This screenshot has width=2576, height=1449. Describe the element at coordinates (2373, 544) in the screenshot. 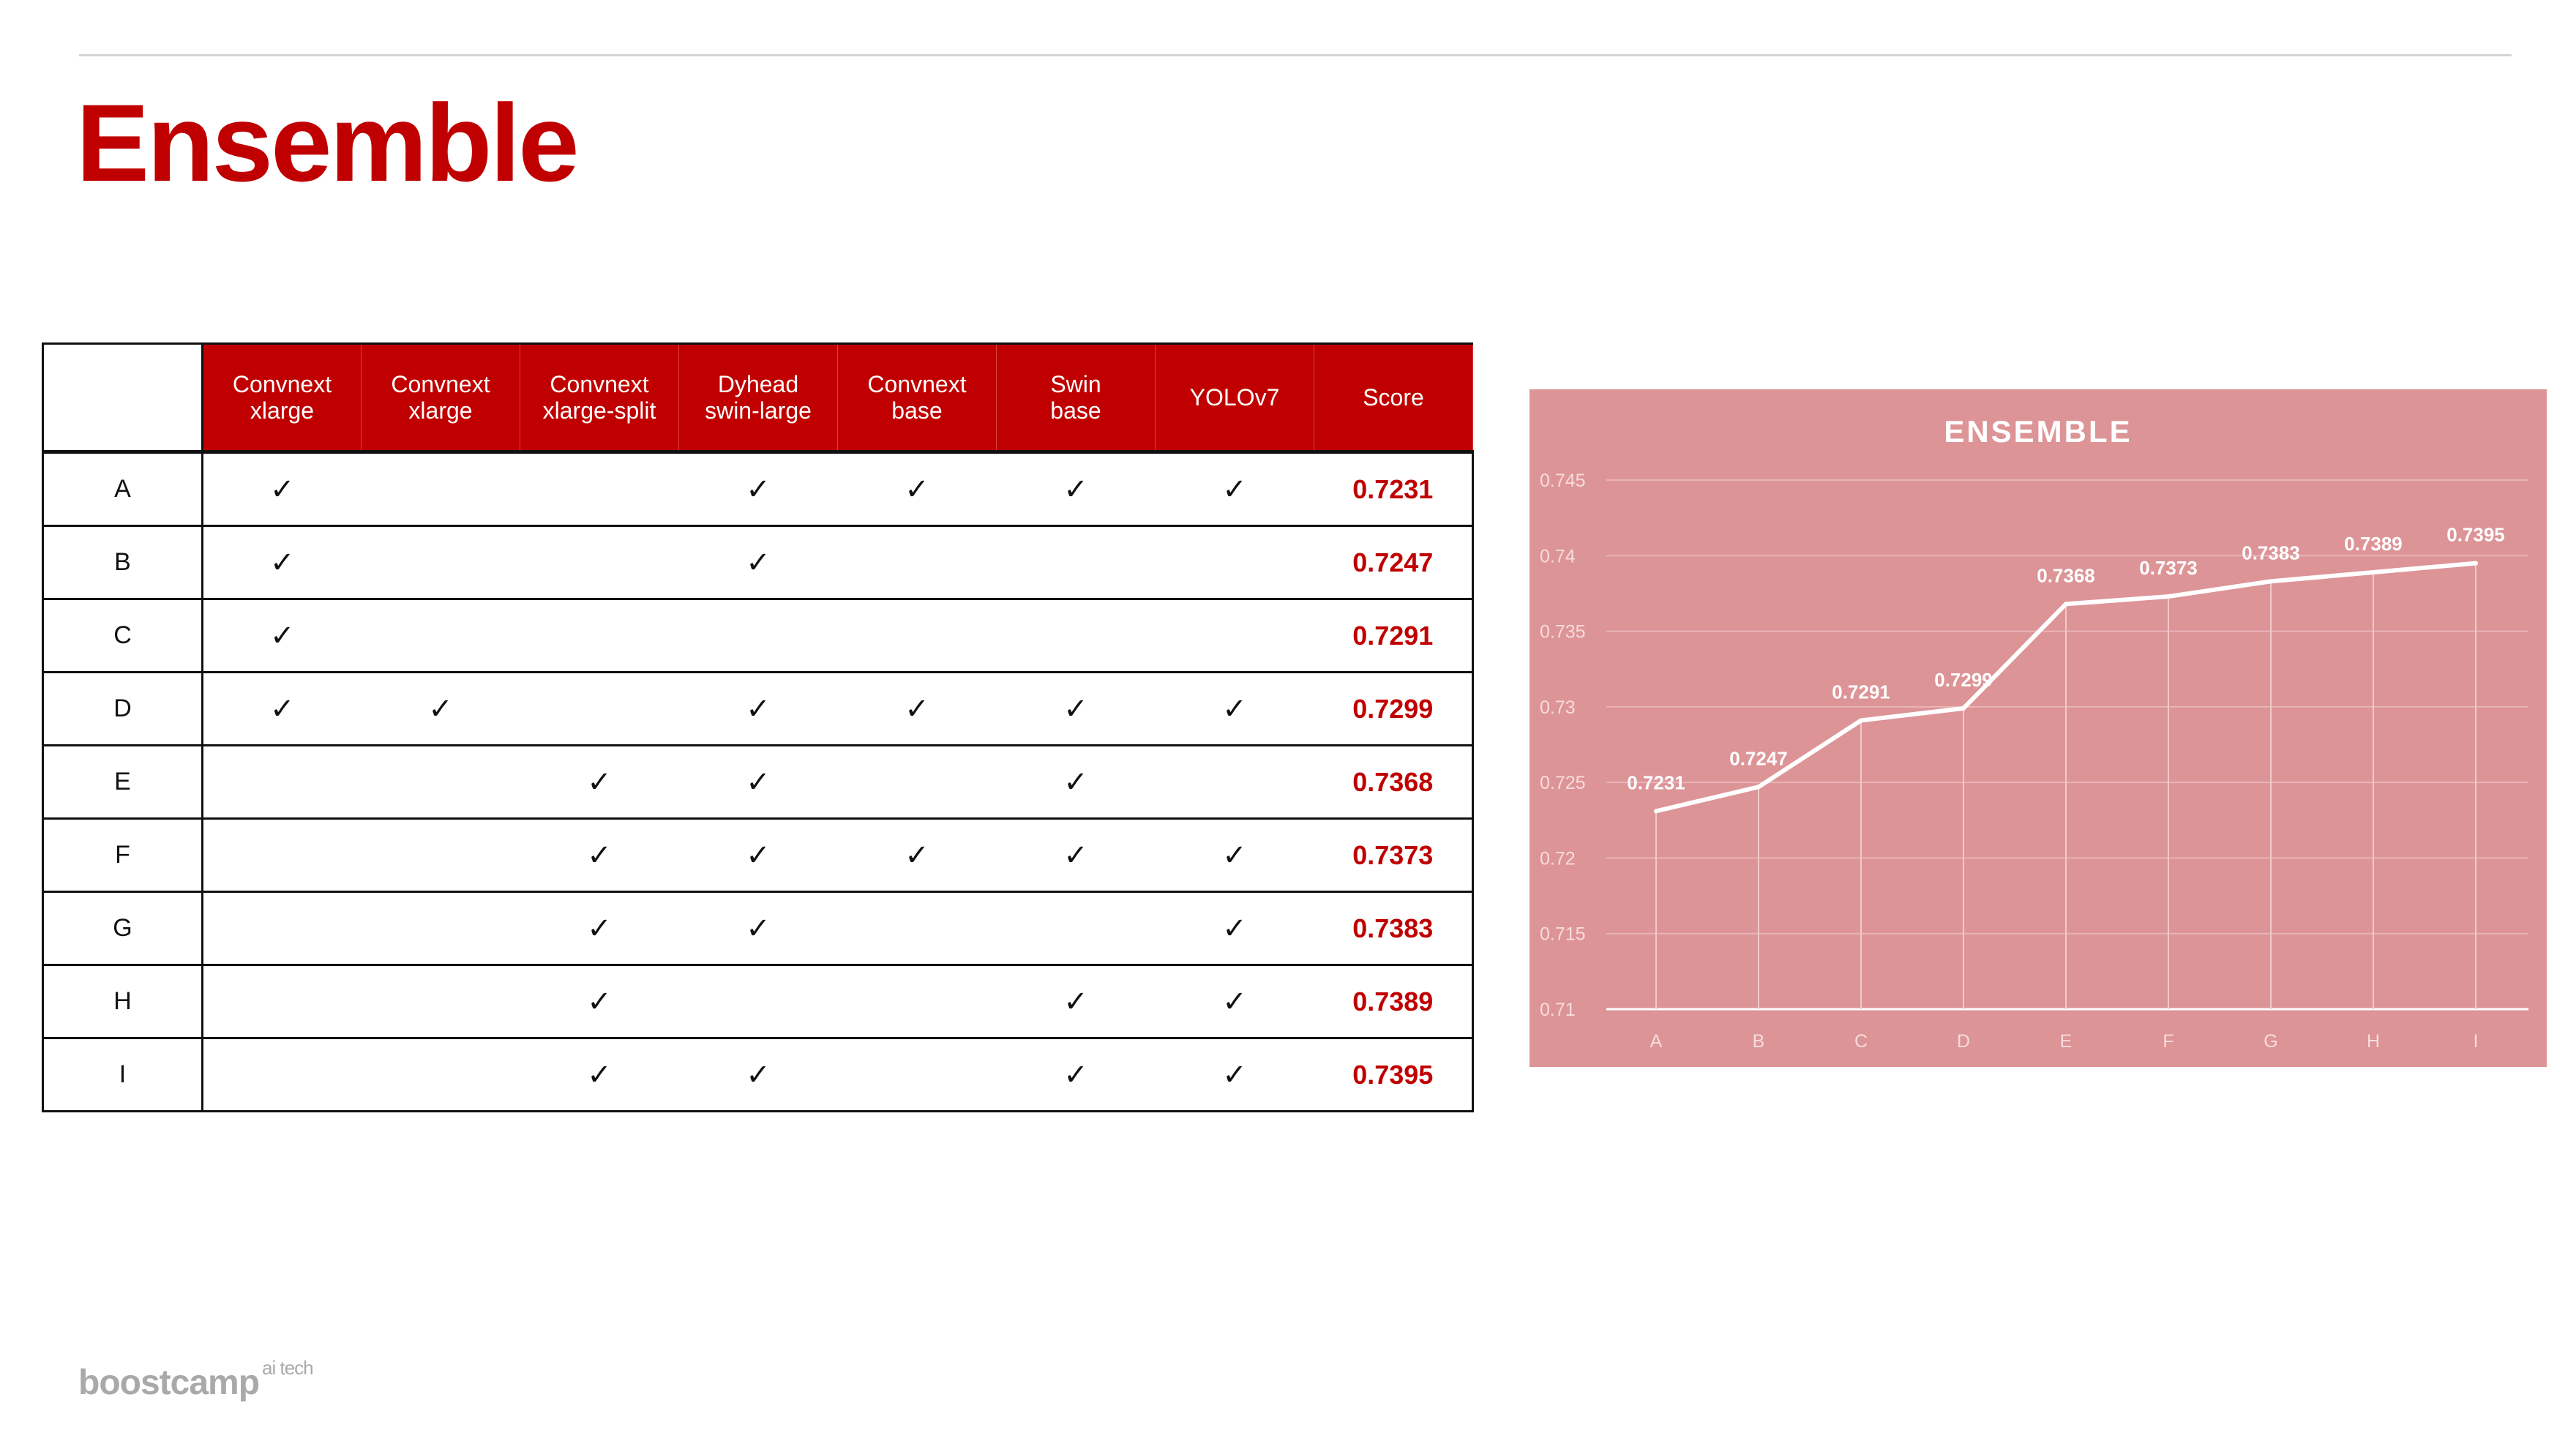

I see `data-label: 0.7389` at that location.